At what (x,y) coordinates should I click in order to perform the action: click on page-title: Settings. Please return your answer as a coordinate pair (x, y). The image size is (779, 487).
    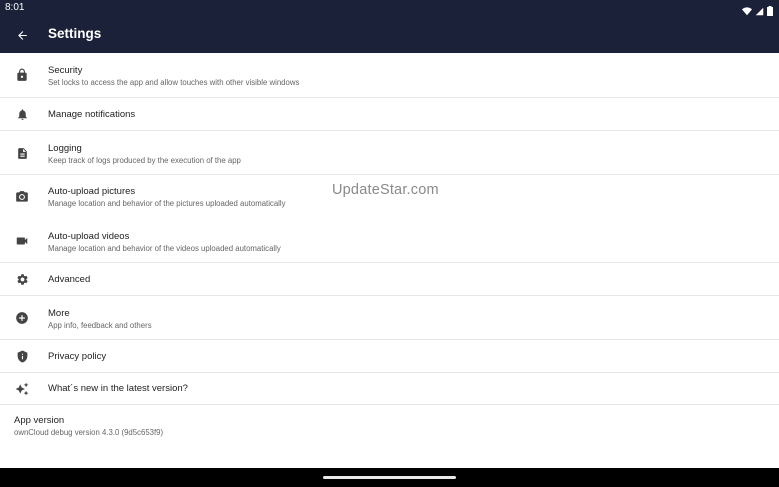
    Looking at the image, I should click on (75, 33).